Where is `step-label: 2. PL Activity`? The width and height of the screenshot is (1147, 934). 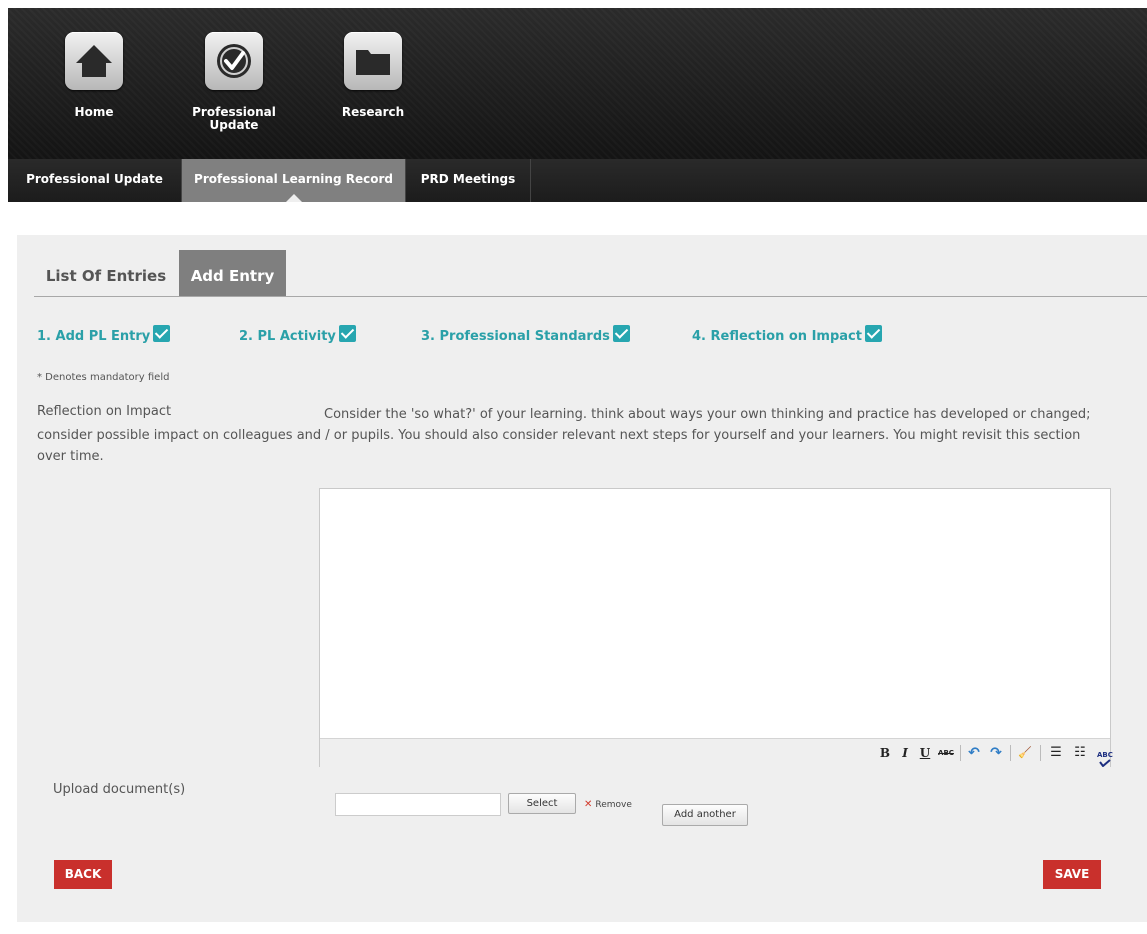 step-label: 2. PL Activity is located at coordinates (287, 336).